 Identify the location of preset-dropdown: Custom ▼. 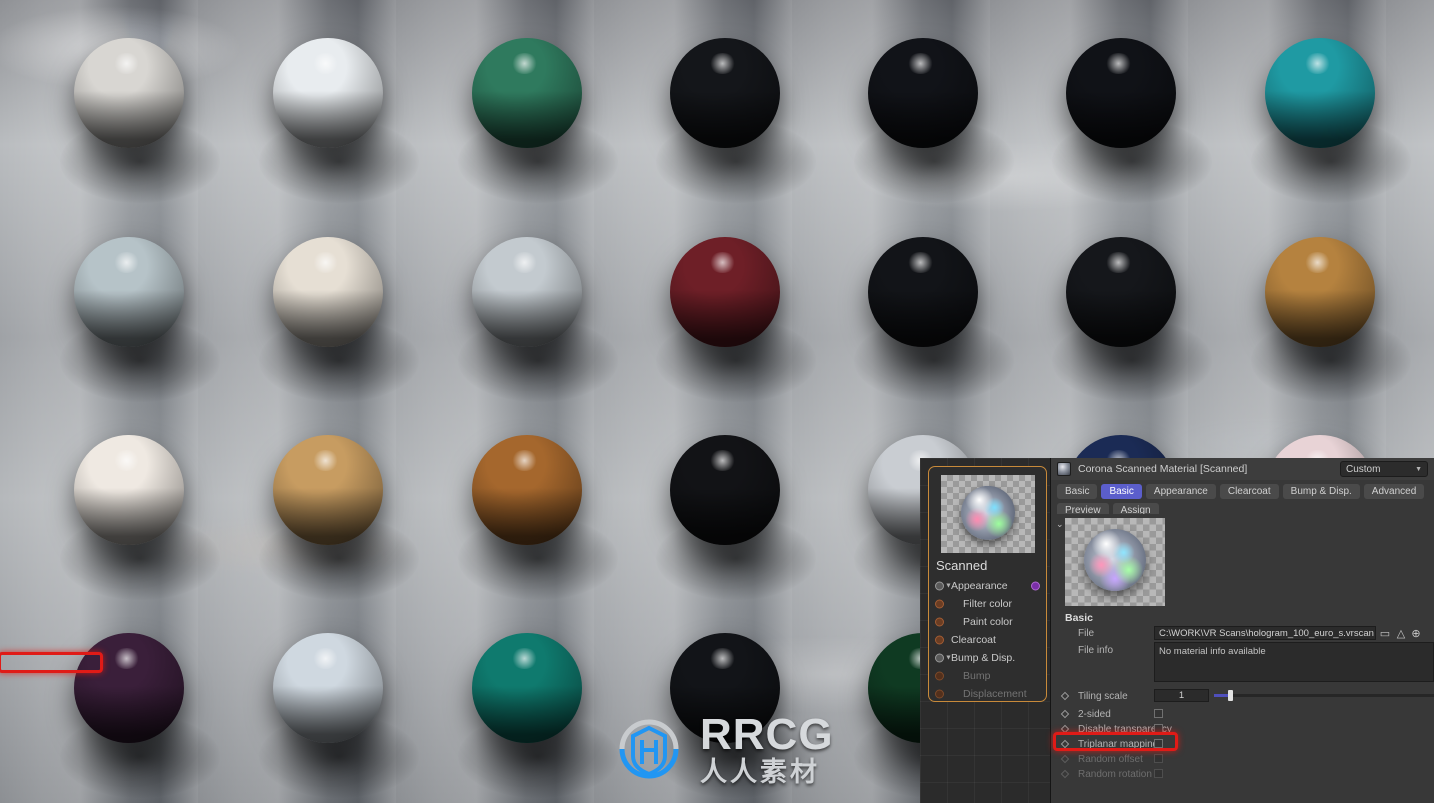
(1384, 469).